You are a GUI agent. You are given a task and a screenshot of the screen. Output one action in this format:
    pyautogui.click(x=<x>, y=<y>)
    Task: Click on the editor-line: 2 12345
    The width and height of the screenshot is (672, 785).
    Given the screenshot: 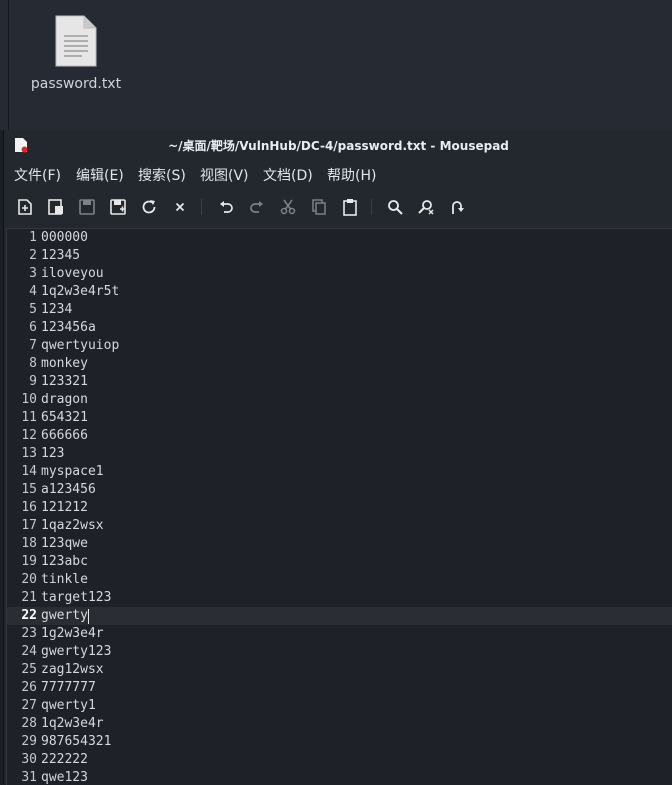 What is the action you would take?
    pyautogui.click(x=339, y=256)
    